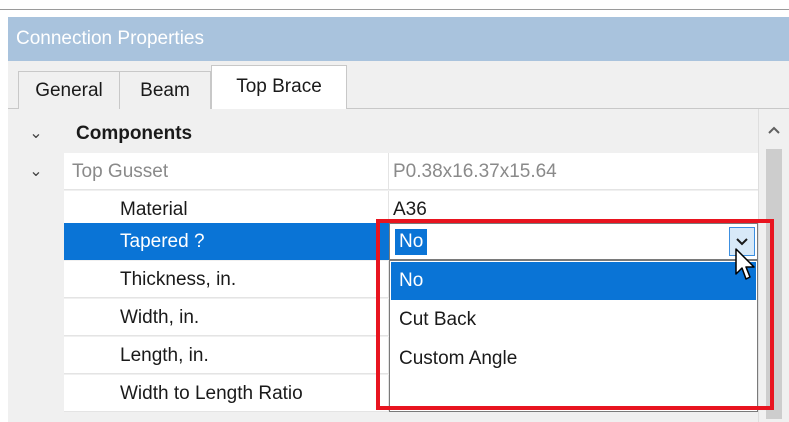  Describe the element at coordinates (774, 130) in the screenshot. I see `chevron-up-icon` at that location.